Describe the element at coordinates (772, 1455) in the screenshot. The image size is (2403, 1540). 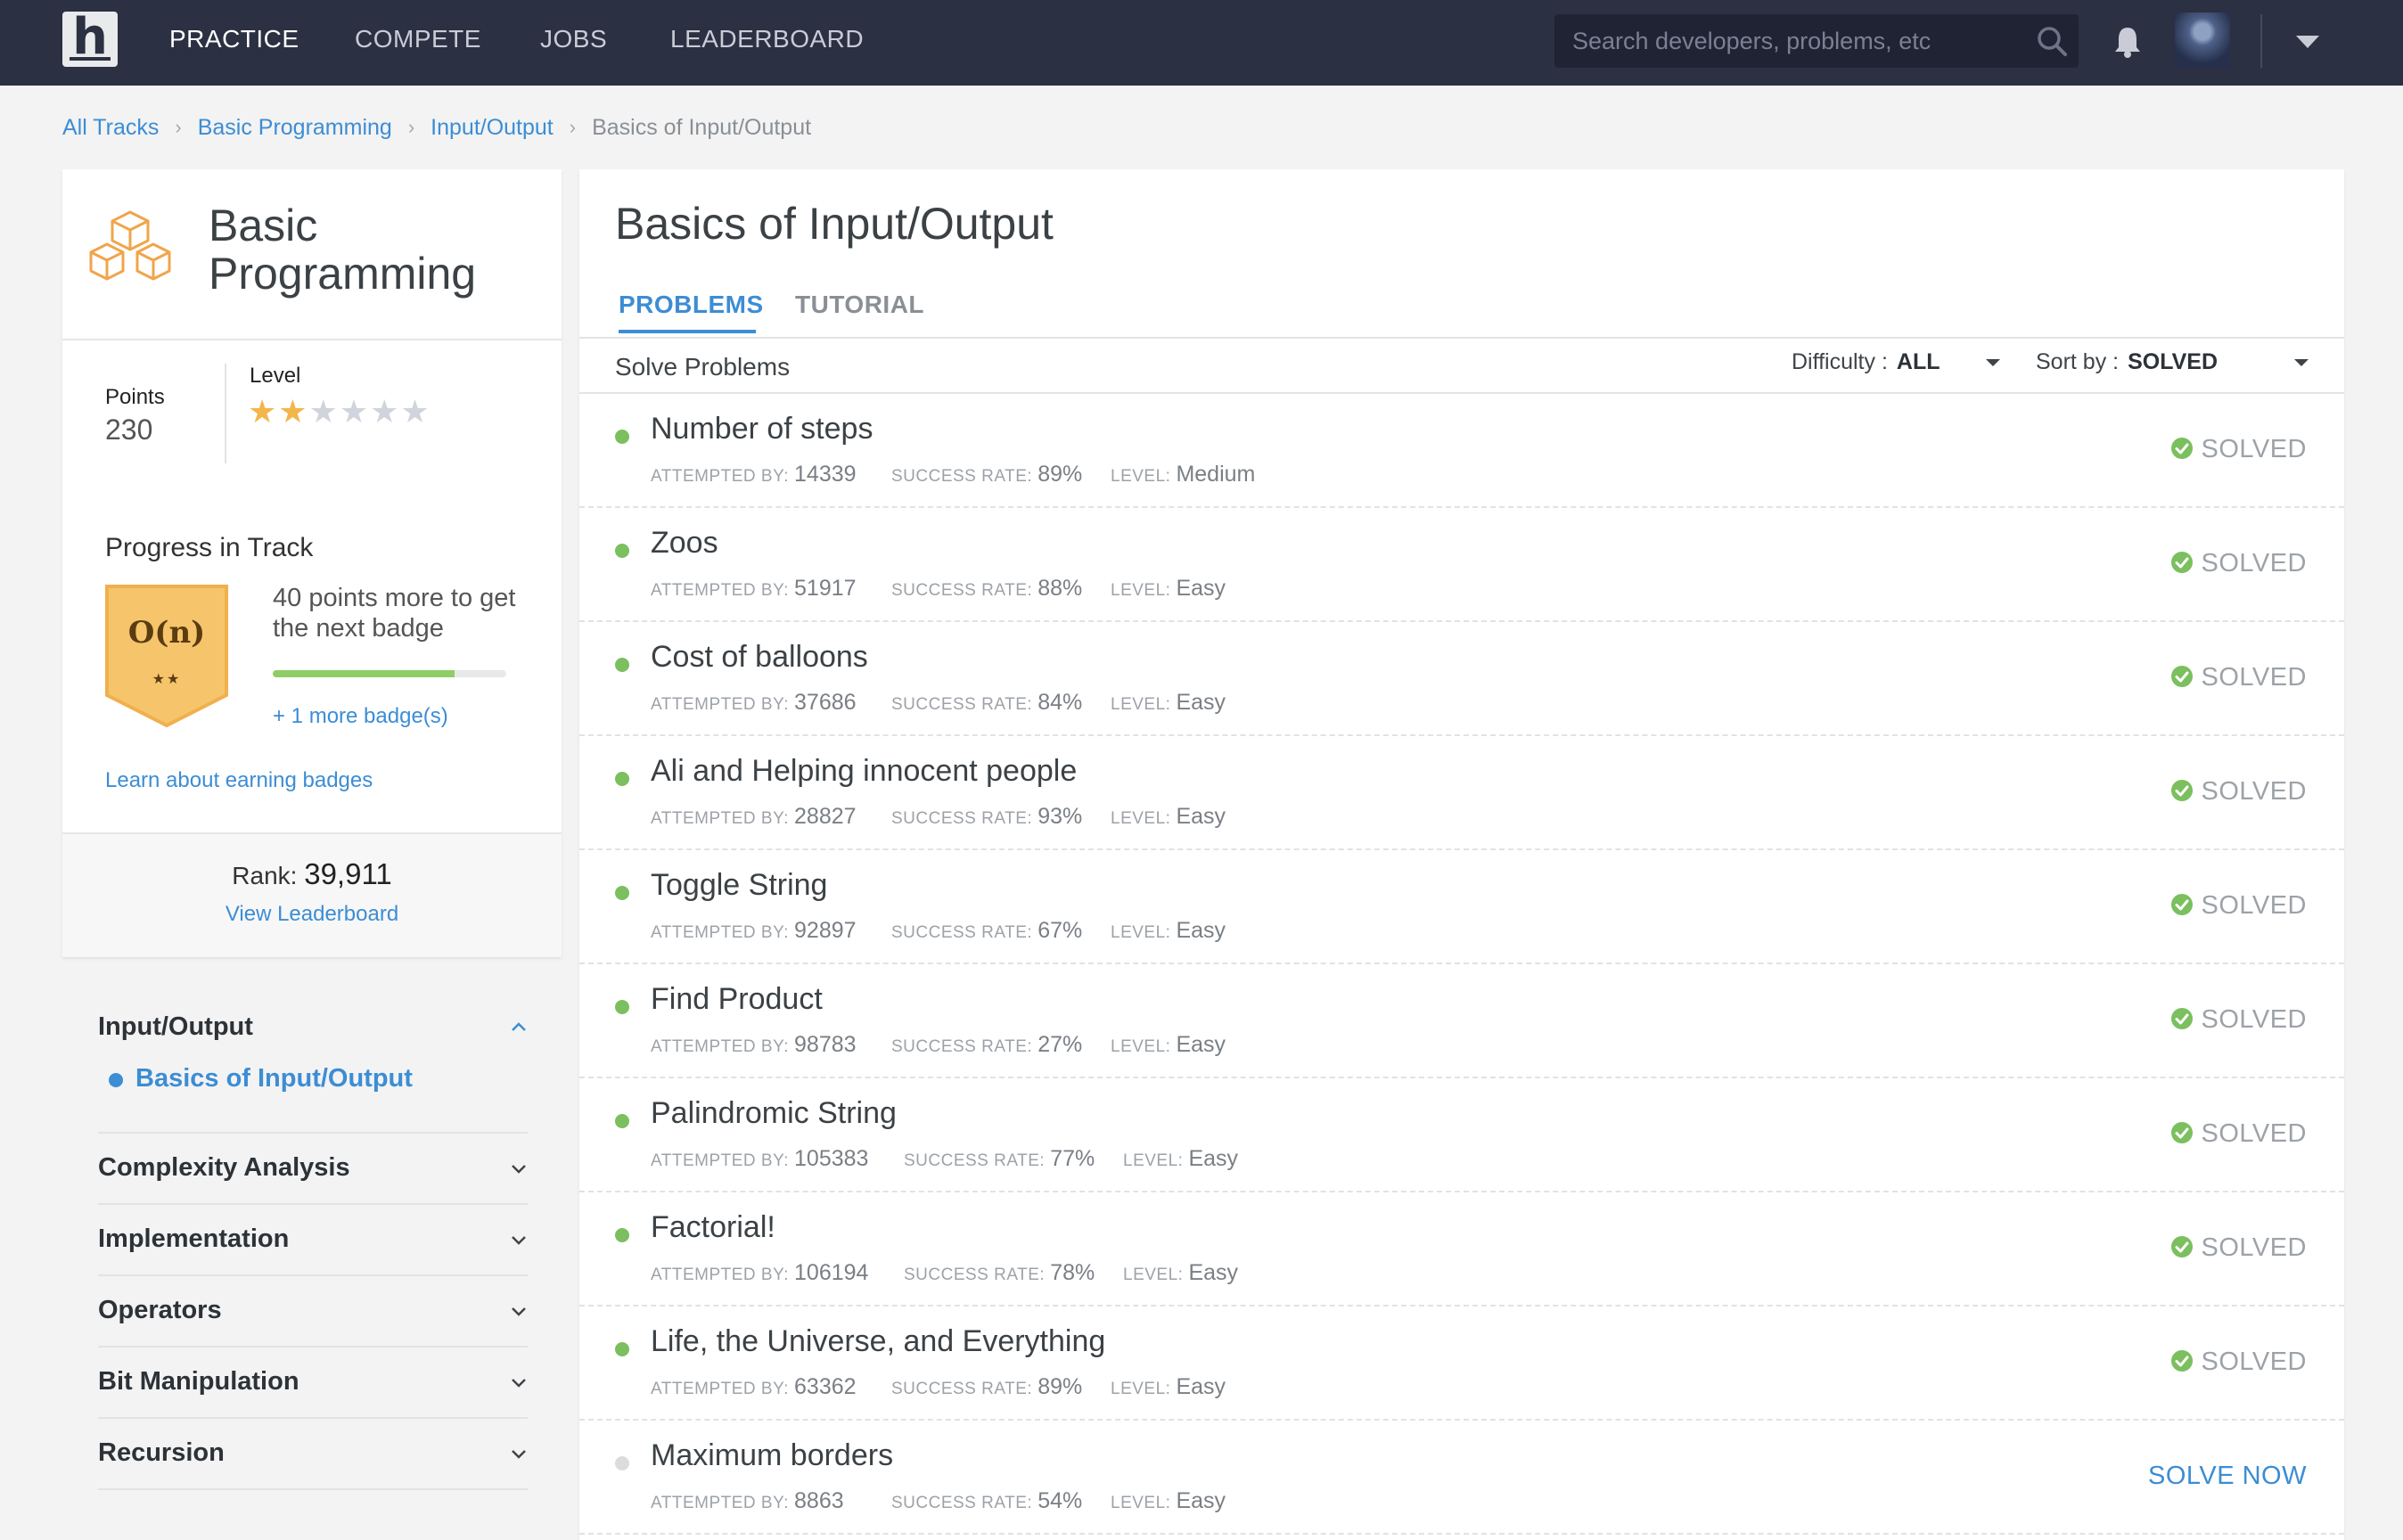
I see `problem-name: Maximum borders` at that location.